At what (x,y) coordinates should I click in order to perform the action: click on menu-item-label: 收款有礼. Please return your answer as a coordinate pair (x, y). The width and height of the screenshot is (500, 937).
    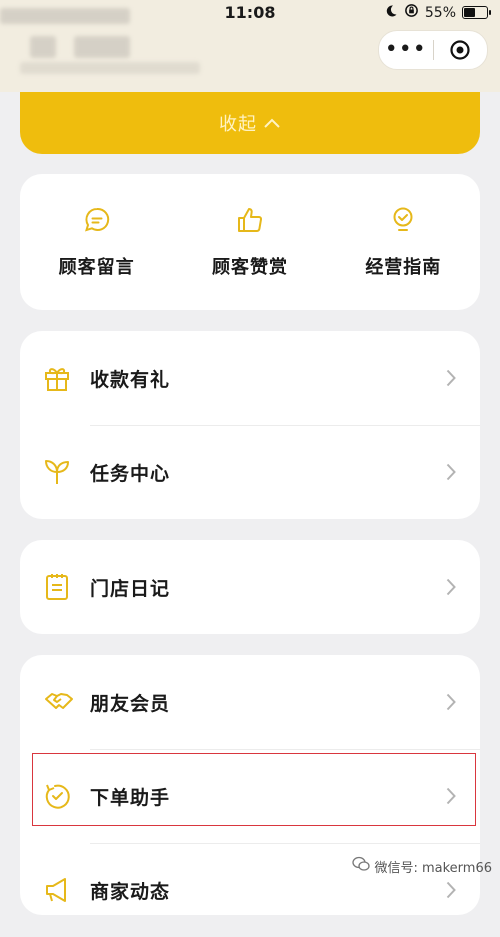
    Looking at the image, I should click on (130, 379).